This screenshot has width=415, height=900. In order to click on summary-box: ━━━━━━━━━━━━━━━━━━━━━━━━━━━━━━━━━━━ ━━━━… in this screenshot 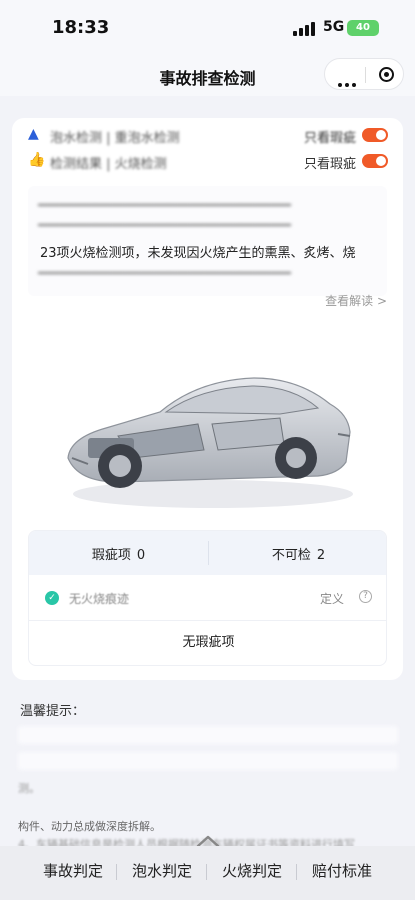, I will do `click(207, 241)`.